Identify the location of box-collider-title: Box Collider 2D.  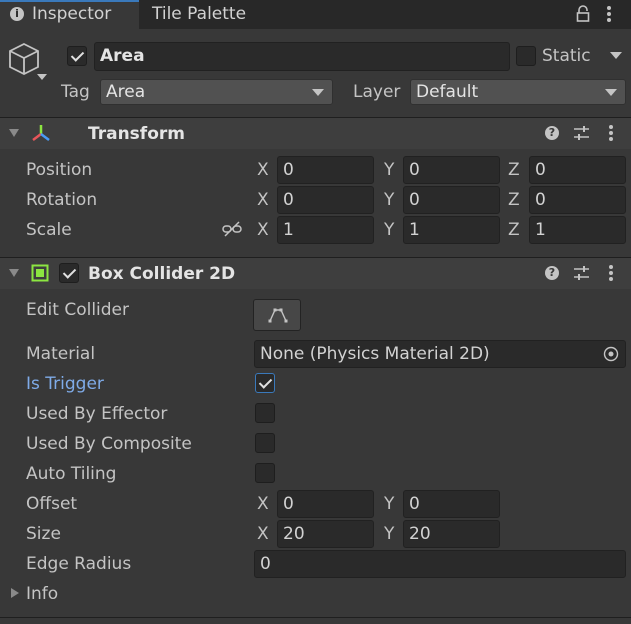
(162, 274).